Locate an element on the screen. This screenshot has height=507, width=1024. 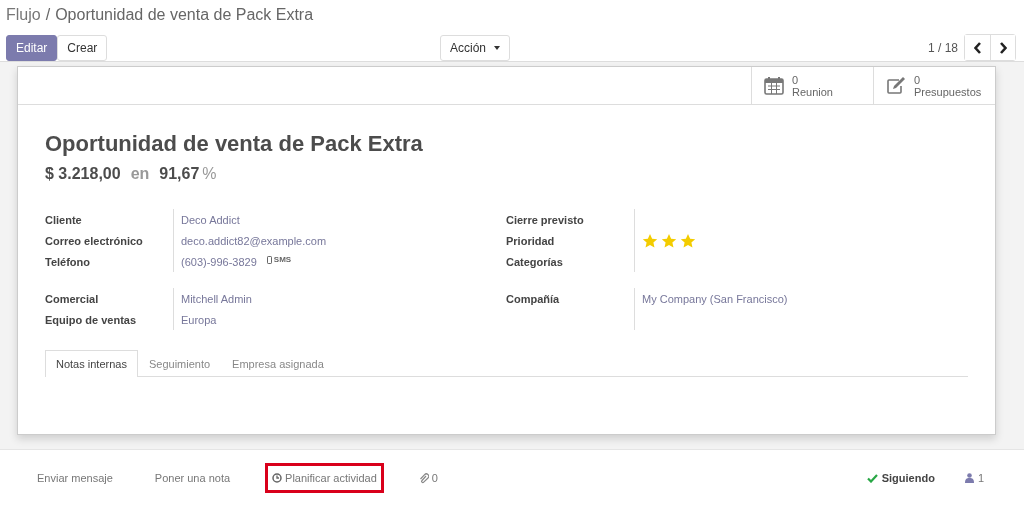
following-button: Siguiendo is located at coordinates (900, 478).